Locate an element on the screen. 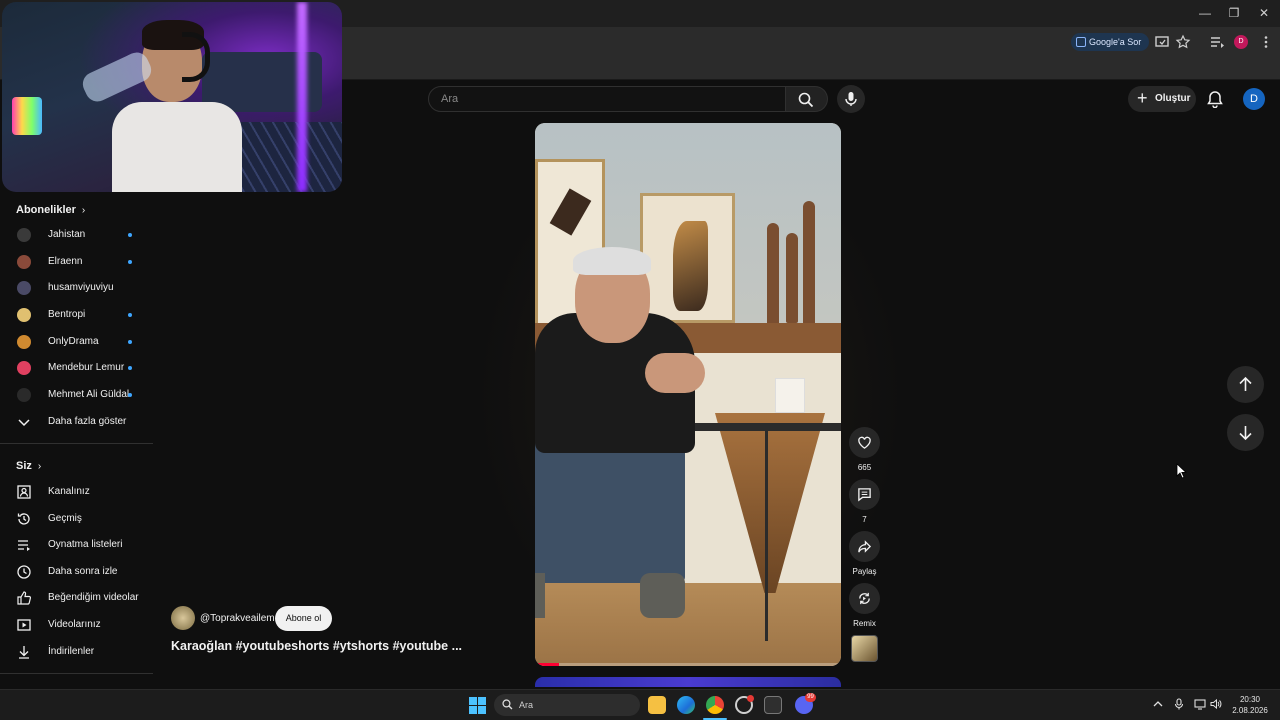  search-input is located at coordinates (606, 99).